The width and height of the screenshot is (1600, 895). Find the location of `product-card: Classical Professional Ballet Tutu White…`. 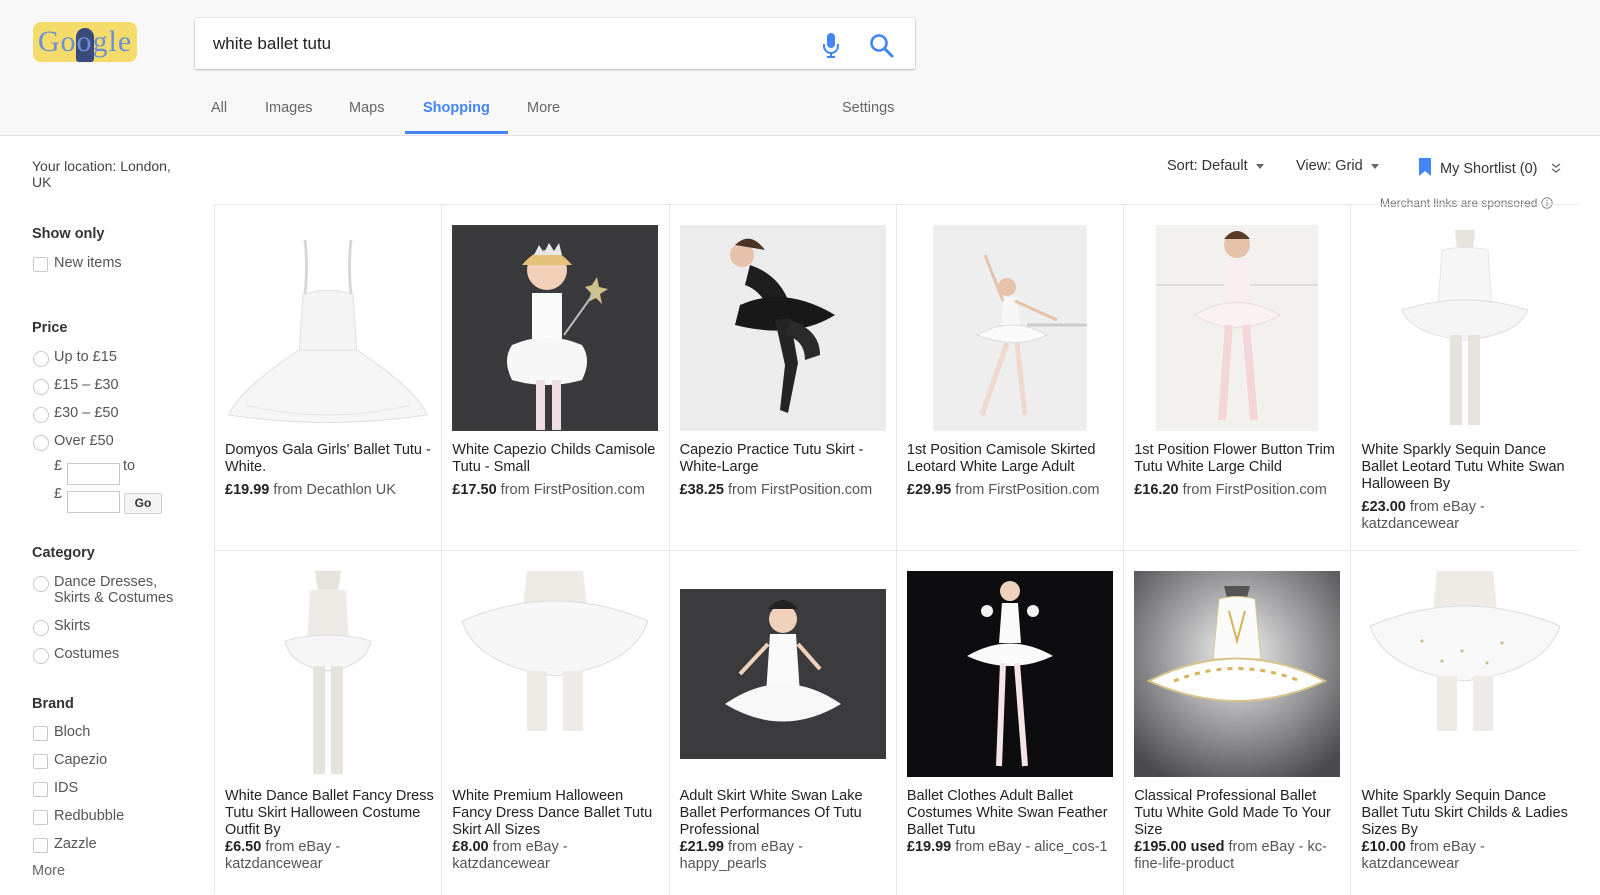

product-card: Classical Professional Ballet Tutu White… is located at coordinates (1238, 723).